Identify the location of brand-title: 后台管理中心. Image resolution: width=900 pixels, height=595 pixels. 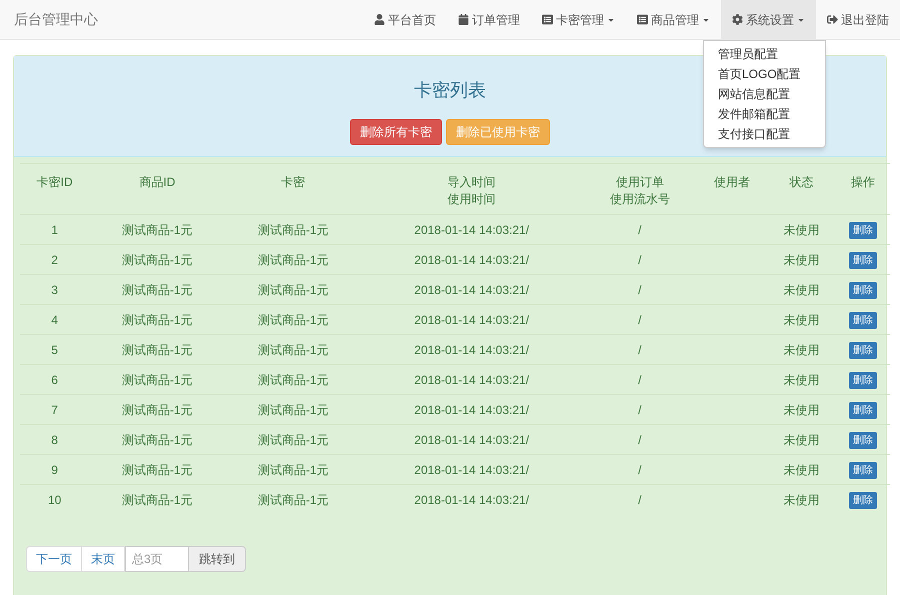
(56, 19).